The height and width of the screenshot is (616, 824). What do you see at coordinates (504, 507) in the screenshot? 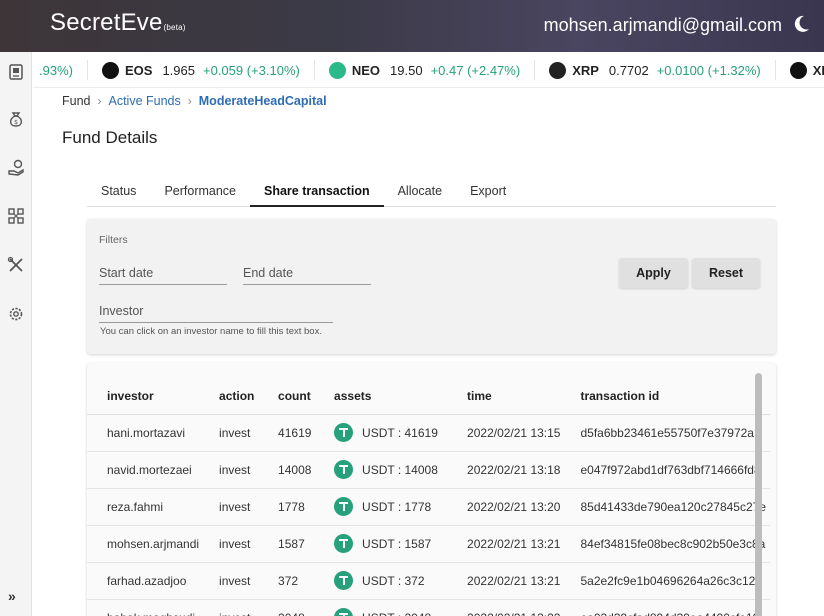
I see `time-cell: 2022/02/21 13:20` at bounding box center [504, 507].